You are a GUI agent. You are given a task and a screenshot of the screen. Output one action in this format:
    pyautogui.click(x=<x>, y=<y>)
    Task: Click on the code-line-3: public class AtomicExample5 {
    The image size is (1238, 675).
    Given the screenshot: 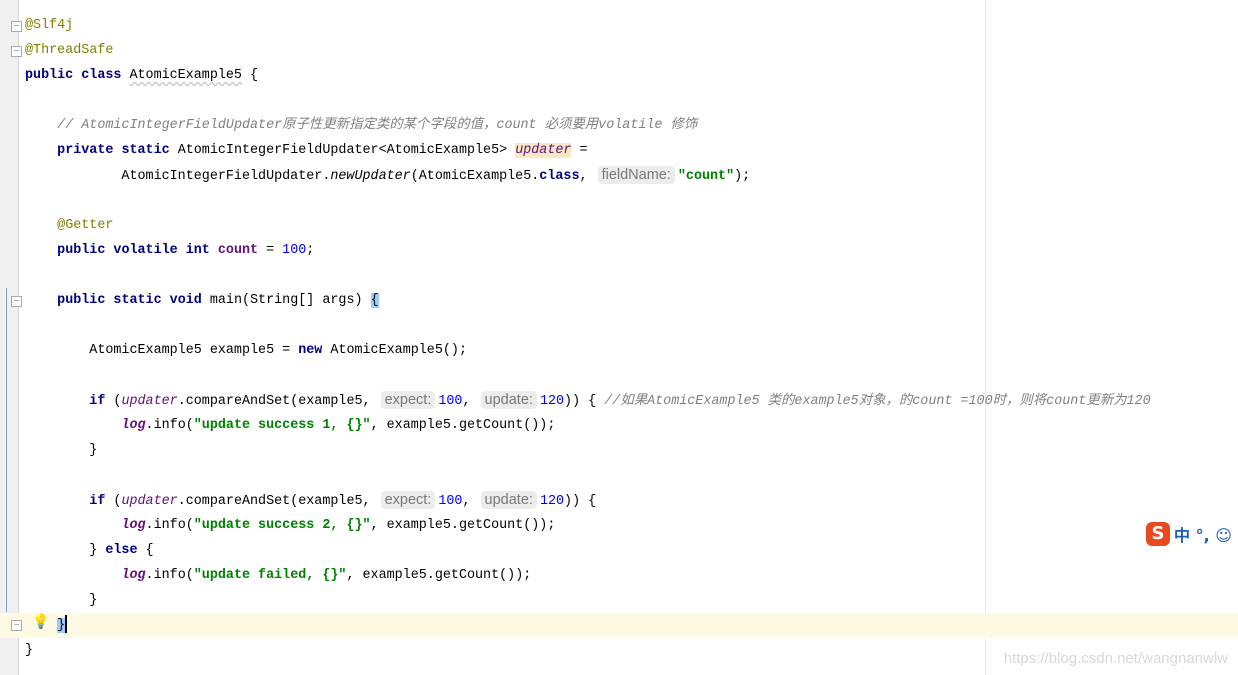 What is the action you would take?
    pyautogui.click(x=141, y=75)
    